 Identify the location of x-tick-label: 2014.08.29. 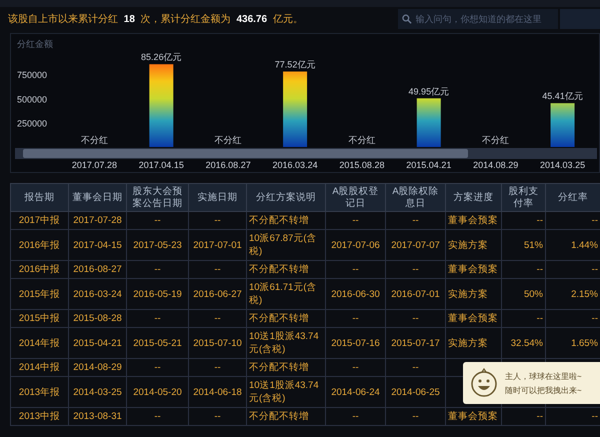
(495, 165).